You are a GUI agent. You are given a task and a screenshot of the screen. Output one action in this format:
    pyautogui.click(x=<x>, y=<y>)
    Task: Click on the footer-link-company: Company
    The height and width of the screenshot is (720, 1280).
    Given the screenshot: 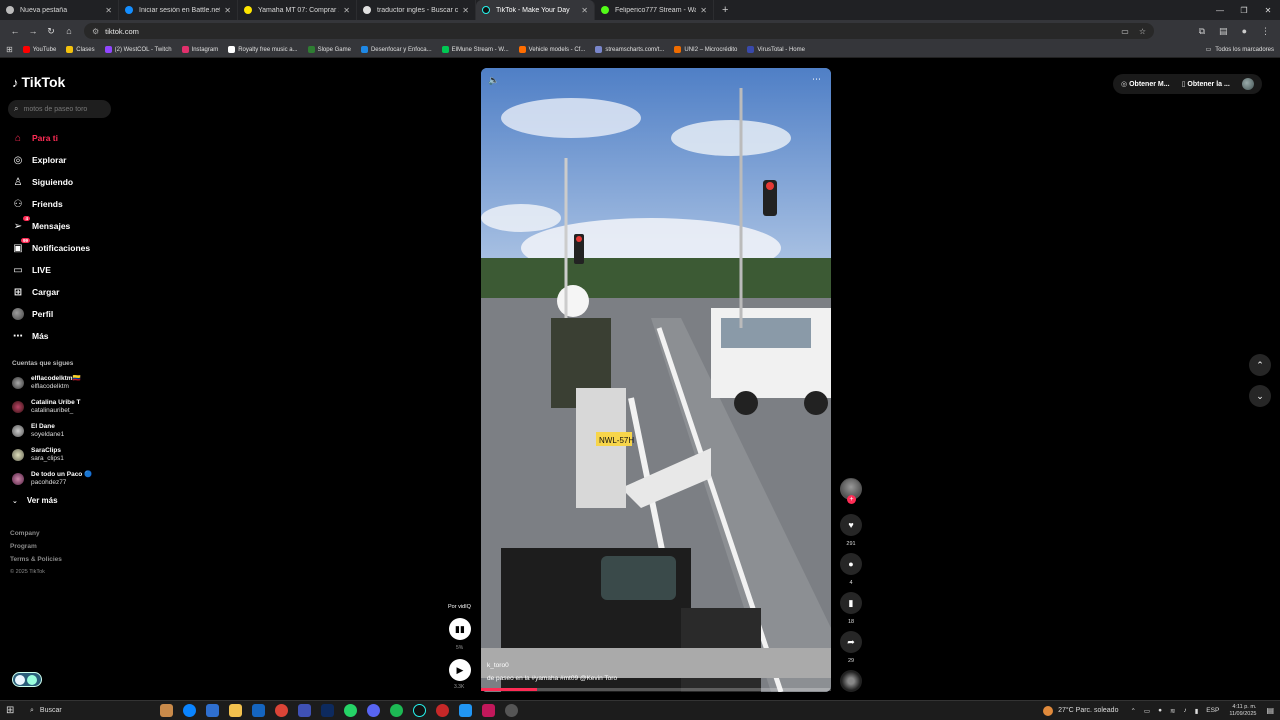 What is the action you would take?
    pyautogui.click(x=25, y=533)
    